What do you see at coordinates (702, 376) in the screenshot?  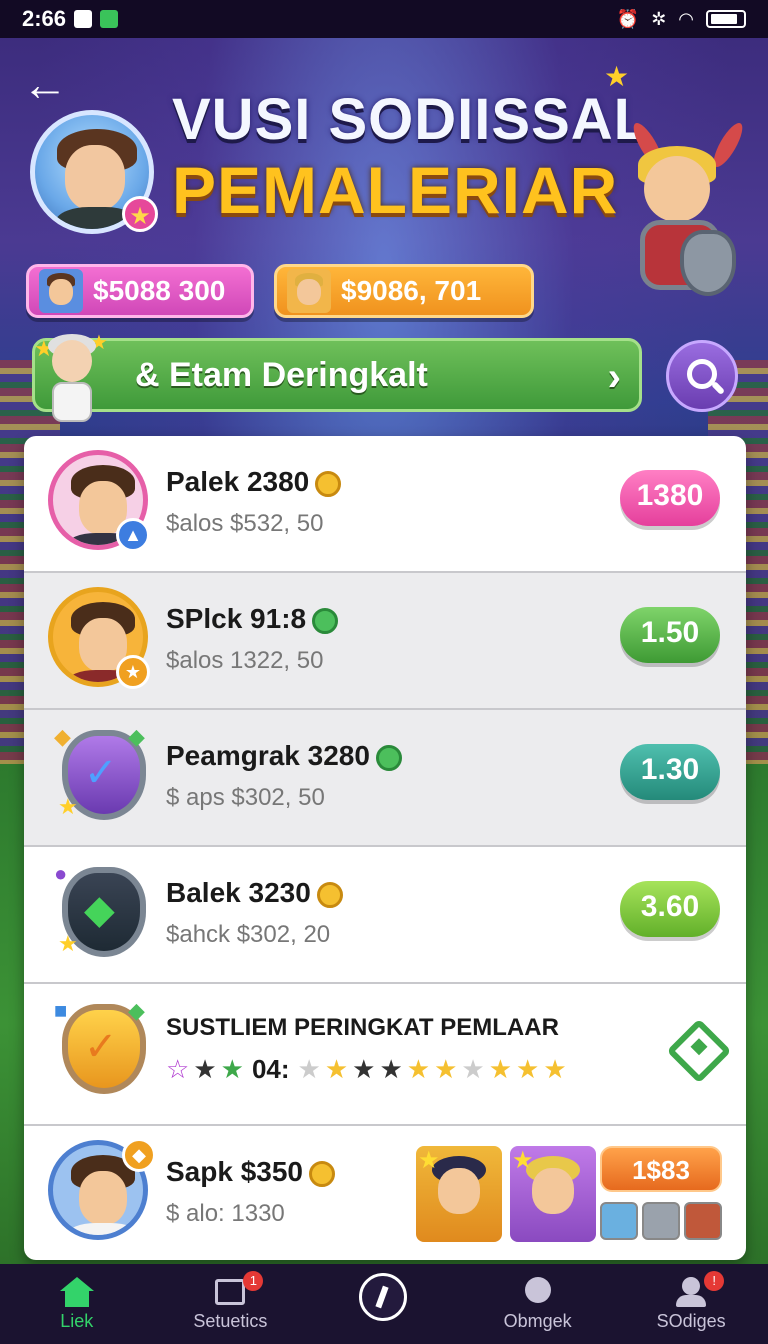 I see `search-button` at bounding box center [702, 376].